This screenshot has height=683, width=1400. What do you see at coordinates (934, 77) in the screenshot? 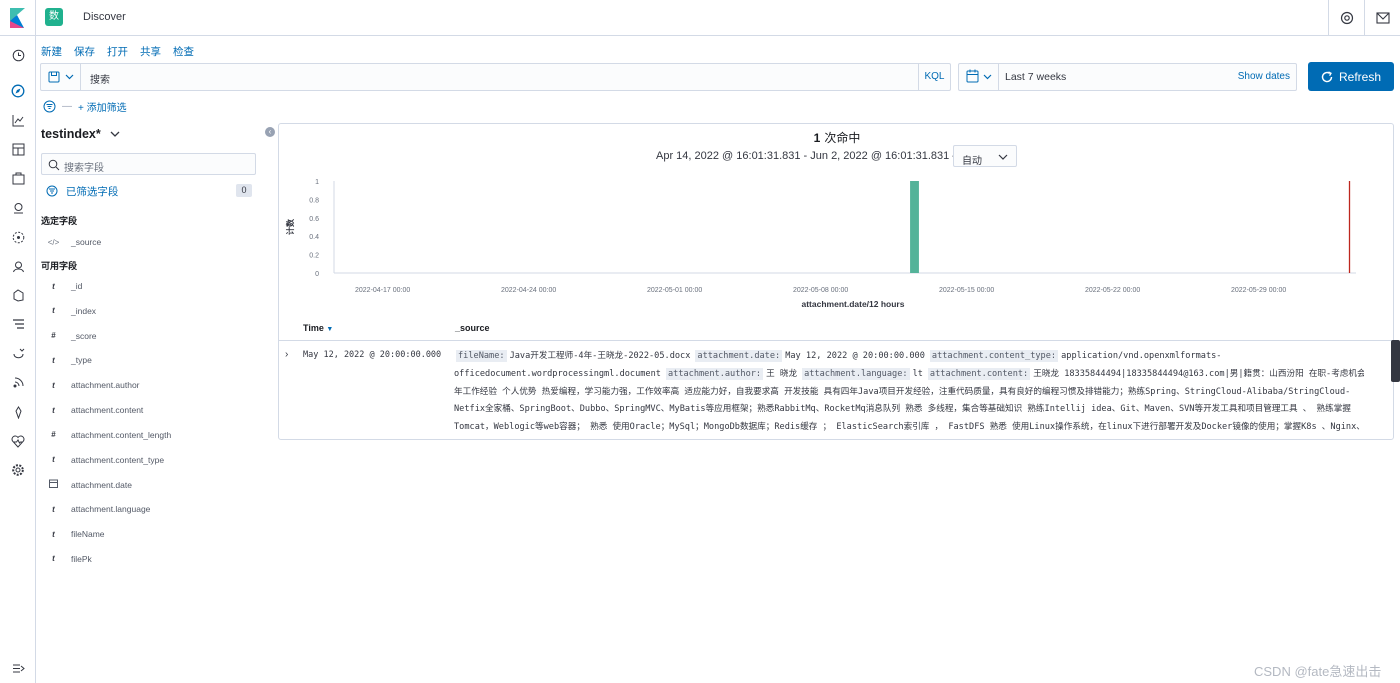
I see `kql-toggle: KQL` at bounding box center [934, 77].